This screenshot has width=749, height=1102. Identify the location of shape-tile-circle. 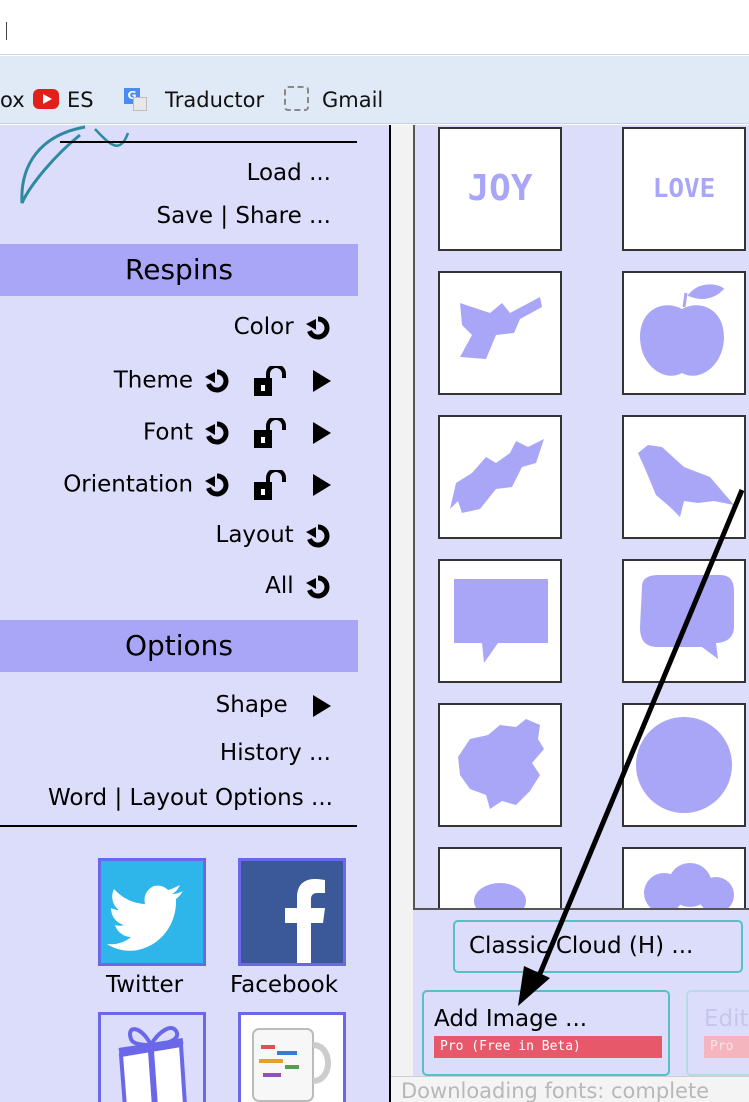
(684, 765).